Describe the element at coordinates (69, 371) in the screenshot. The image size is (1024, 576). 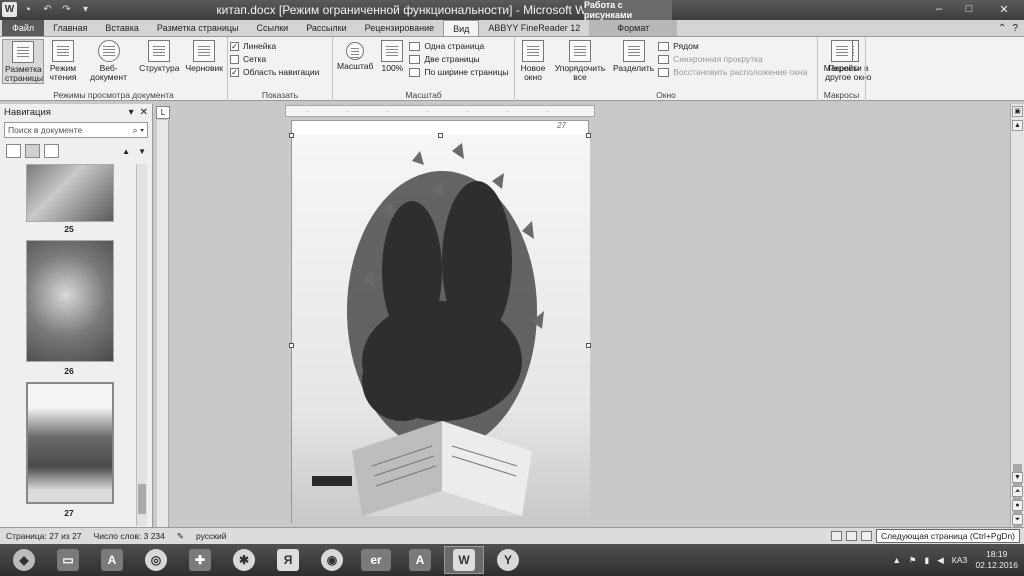
I see `page-number: 26` at that location.